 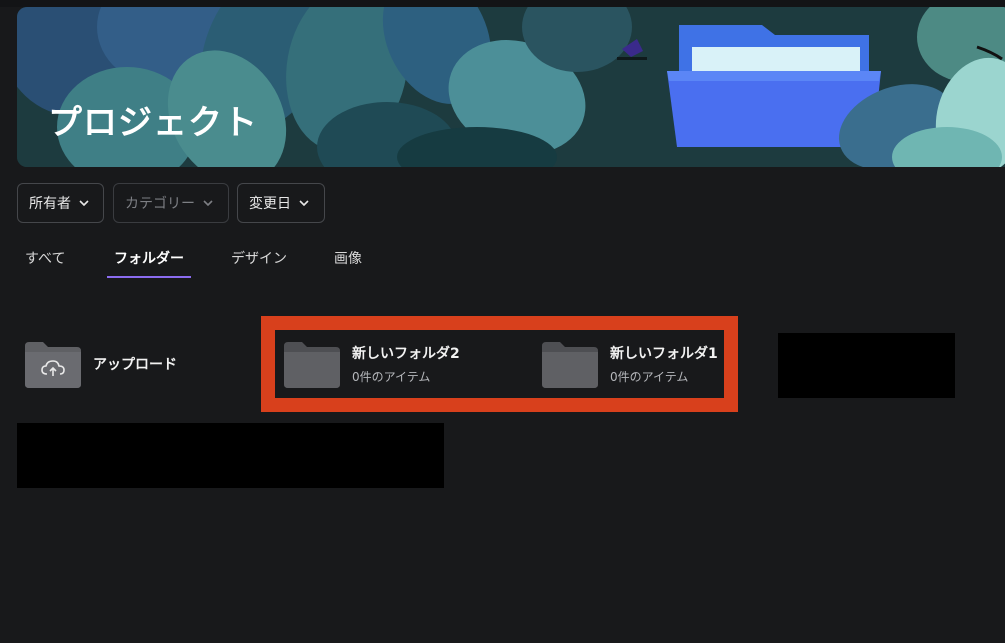 I want to click on active-tab-indicator, so click(x=149, y=277).